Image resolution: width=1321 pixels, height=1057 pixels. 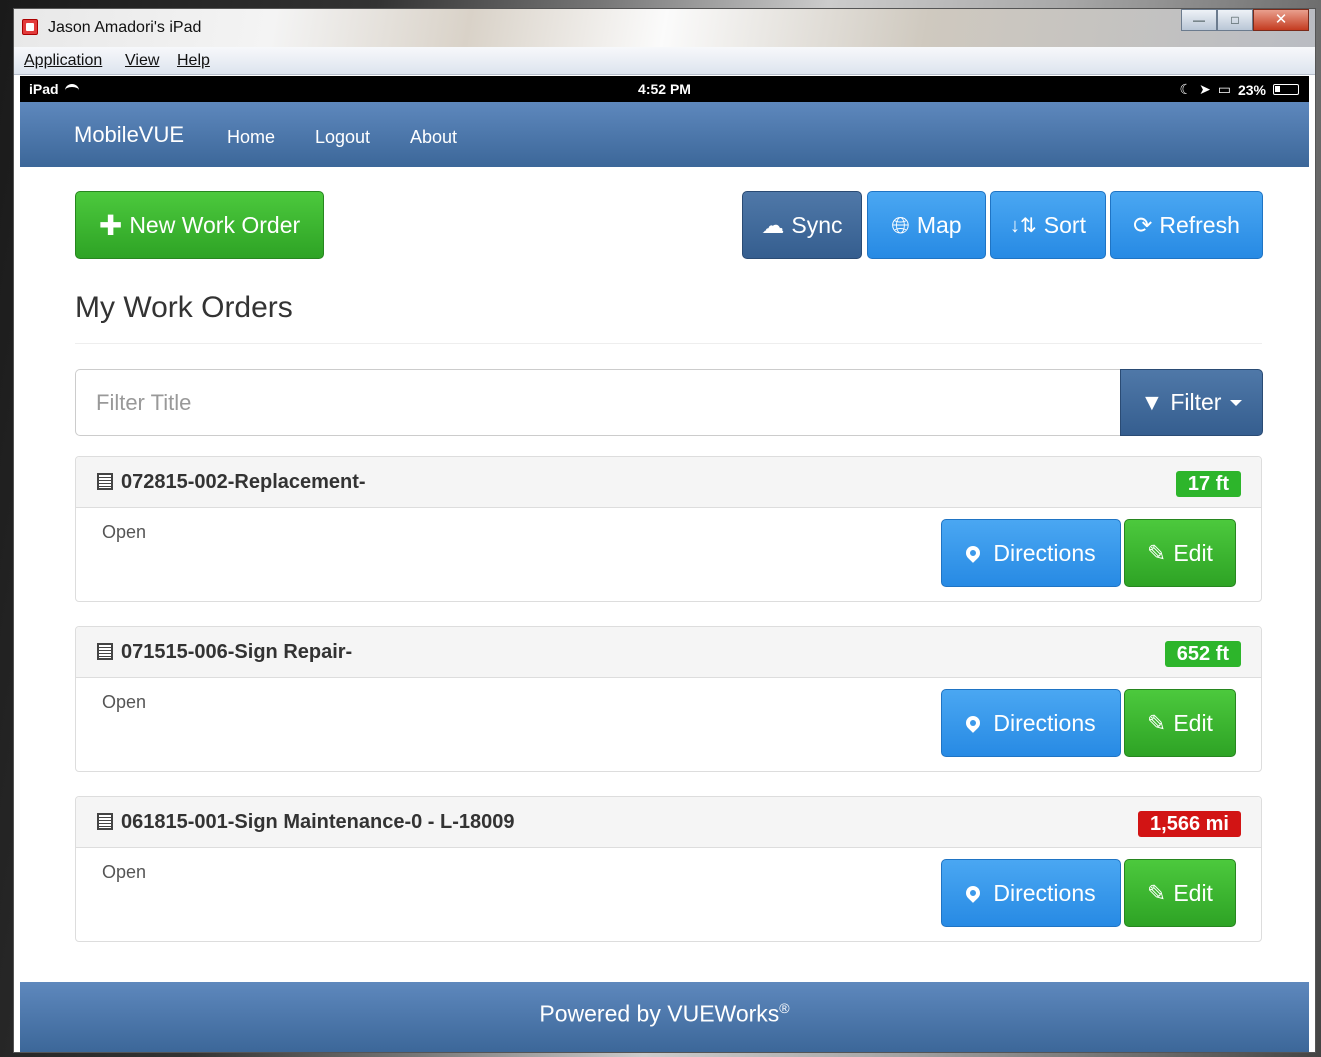 I want to click on filter-title-input, so click(x=598, y=402).